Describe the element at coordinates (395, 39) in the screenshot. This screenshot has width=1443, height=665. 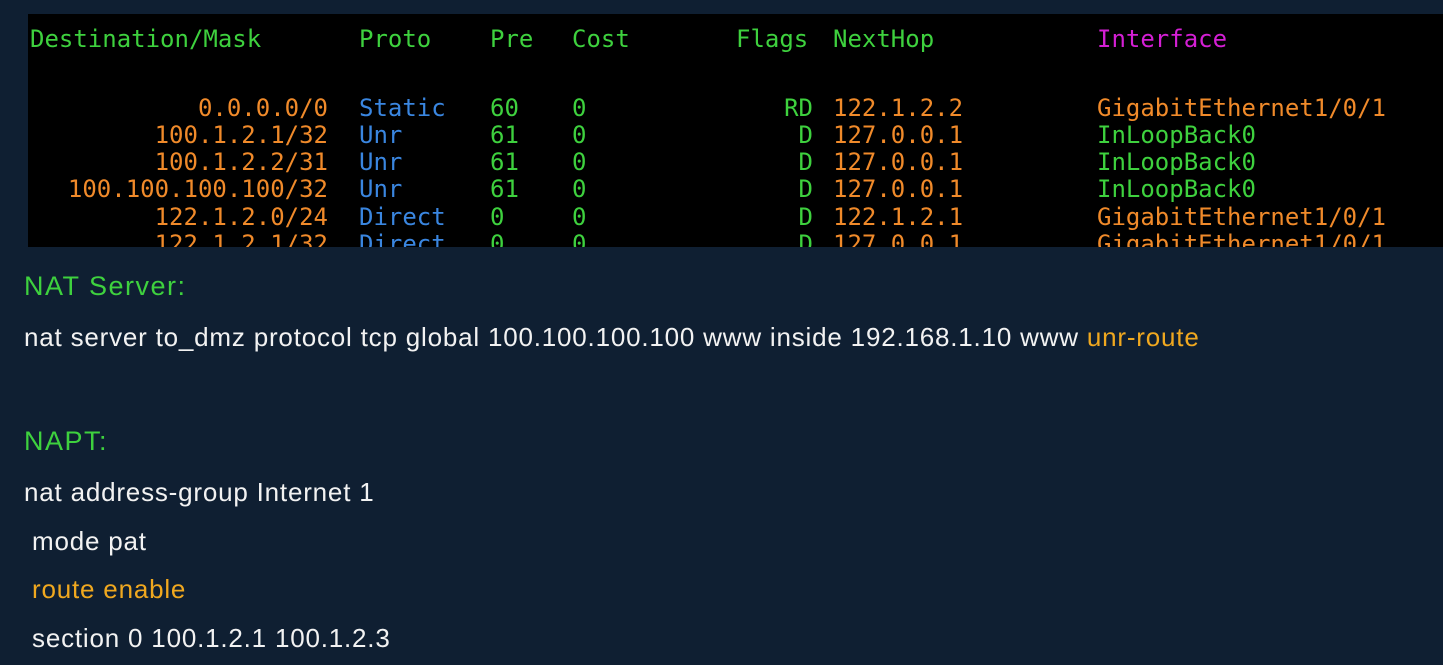
I see `header-proto: Proto` at that location.